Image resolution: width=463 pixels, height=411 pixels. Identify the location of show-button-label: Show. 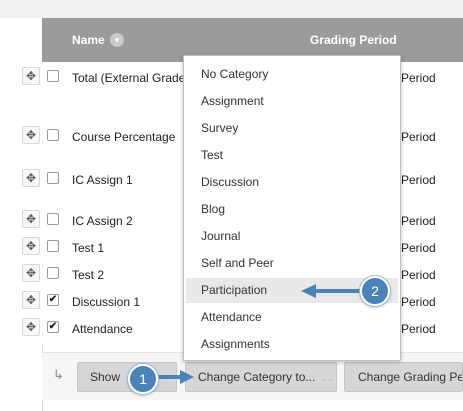
(105, 377).